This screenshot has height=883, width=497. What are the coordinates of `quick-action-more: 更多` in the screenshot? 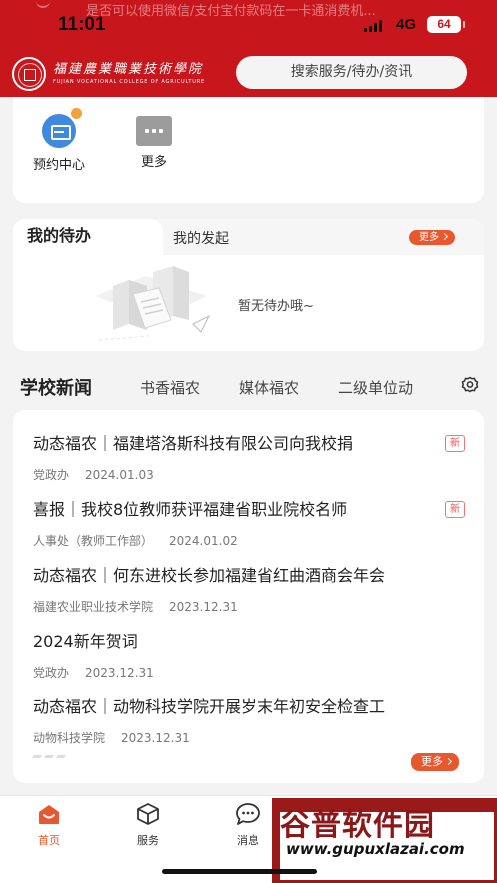 It's located at (154, 142).